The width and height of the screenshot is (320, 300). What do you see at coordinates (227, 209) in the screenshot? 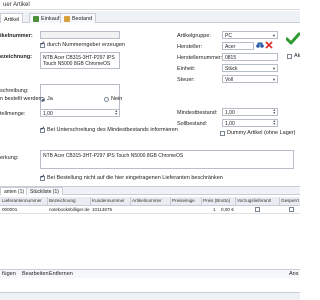
I see `cell-price-gross: 0,00 €` at bounding box center [227, 209].